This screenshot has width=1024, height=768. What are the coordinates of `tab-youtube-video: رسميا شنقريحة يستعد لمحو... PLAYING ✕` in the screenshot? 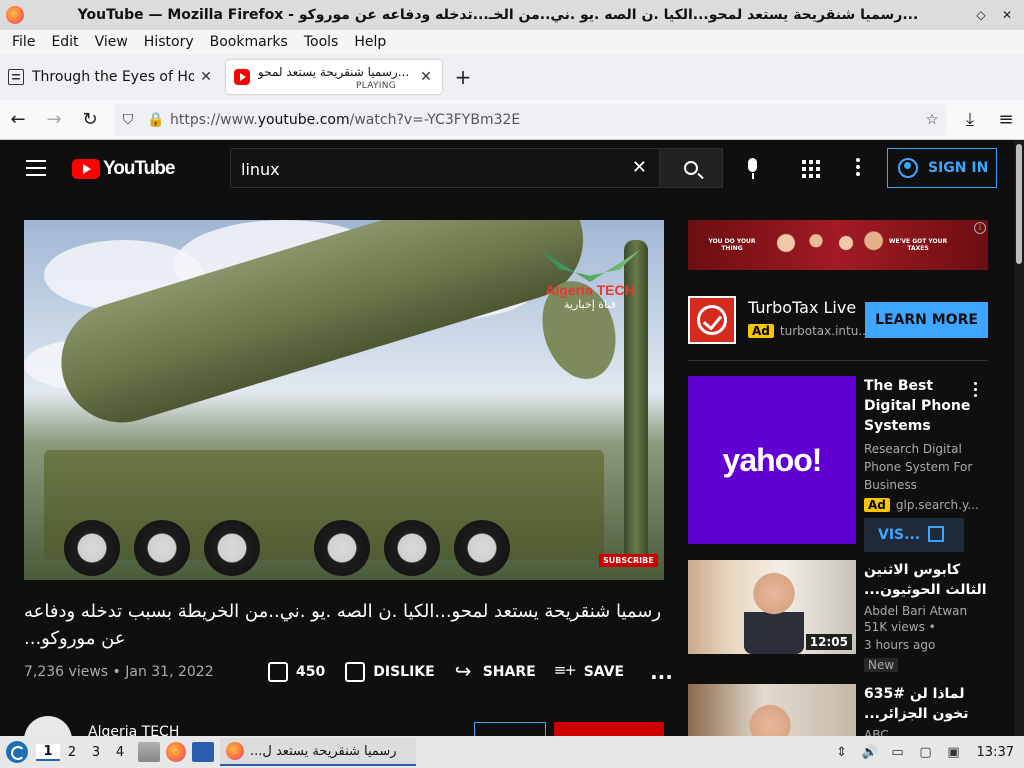 It's located at (334, 77).